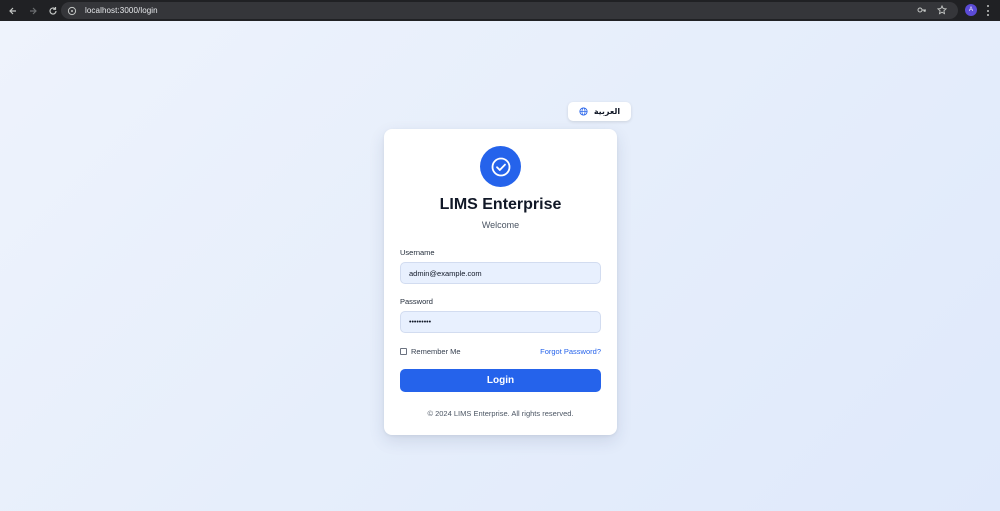  What do you see at coordinates (500, 204) in the screenshot?
I see `app-title: LIMS Enterprise` at bounding box center [500, 204].